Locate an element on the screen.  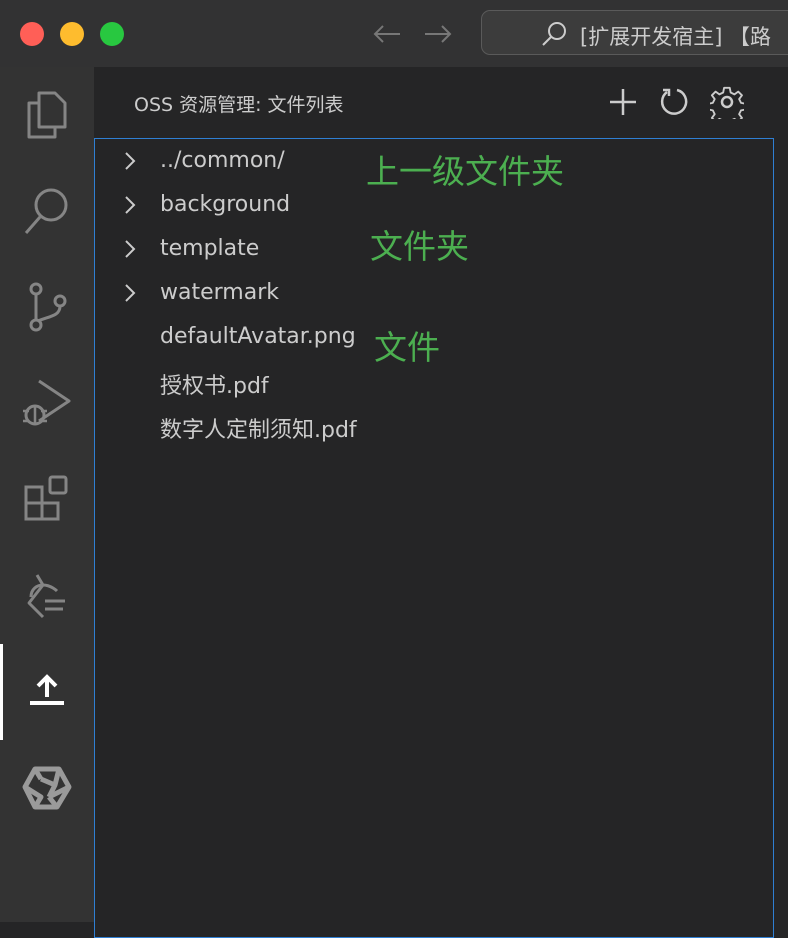
tree-item-file: 数字人定制须知.pdf is located at coordinates (434, 425).